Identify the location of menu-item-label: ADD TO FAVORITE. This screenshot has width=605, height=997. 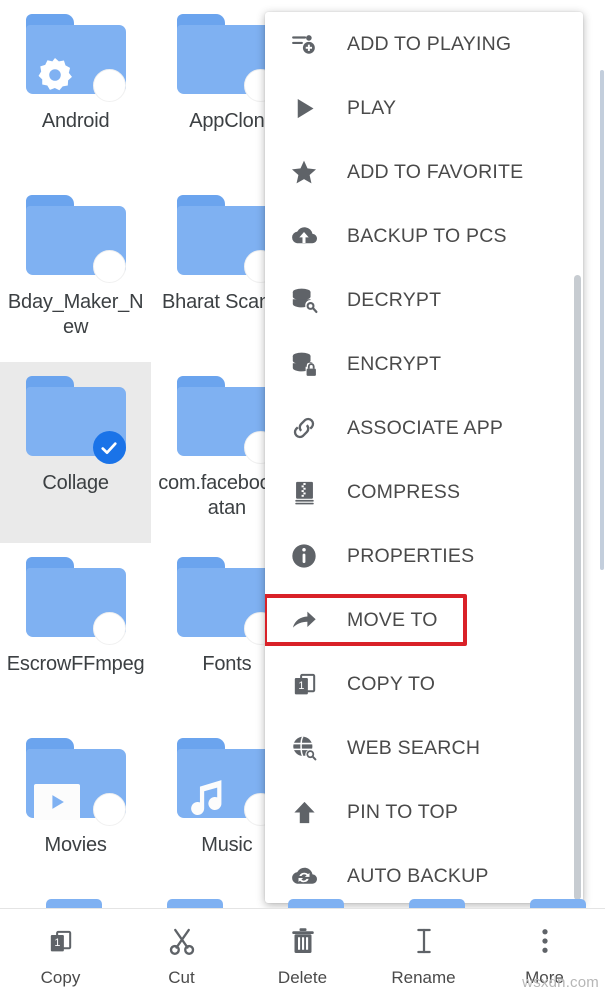
(435, 171).